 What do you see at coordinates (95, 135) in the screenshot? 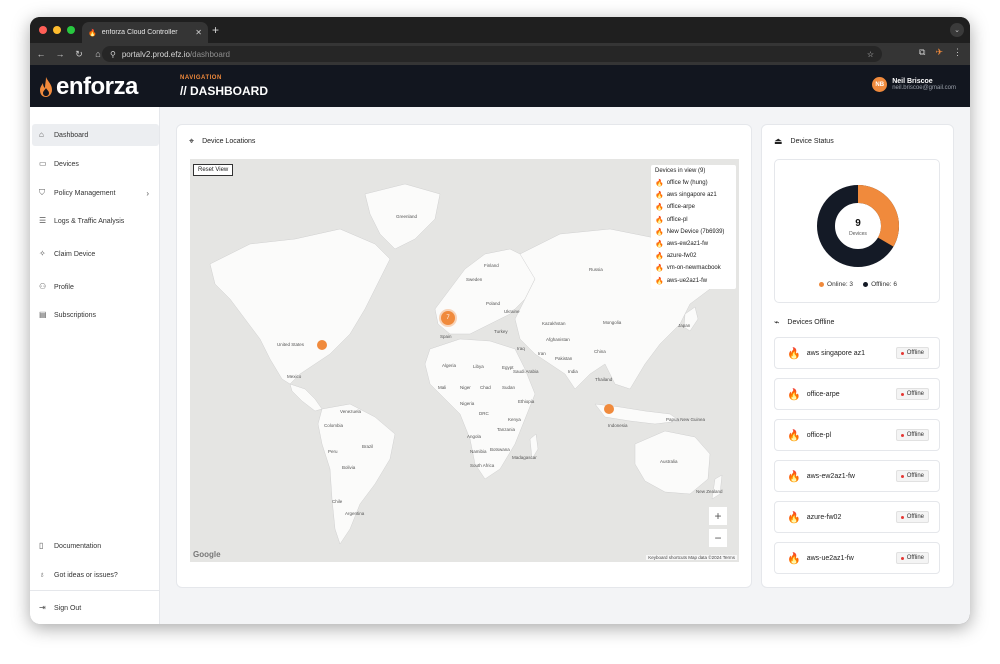
I see `sidebar-item-dashboard: ⌂ Dashboard` at bounding box center [95, 135].